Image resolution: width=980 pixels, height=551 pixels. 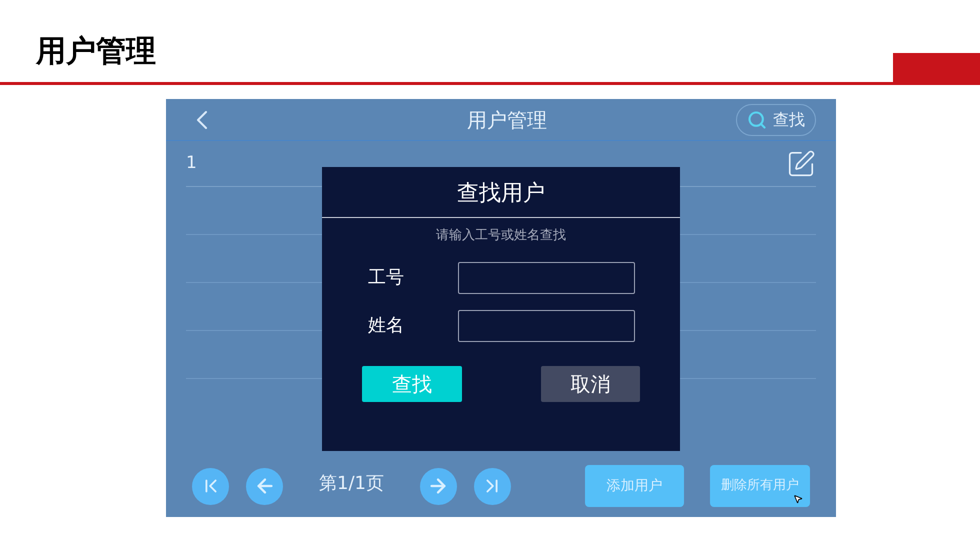 I want to click on search-icon, so click(x=757, y=120).